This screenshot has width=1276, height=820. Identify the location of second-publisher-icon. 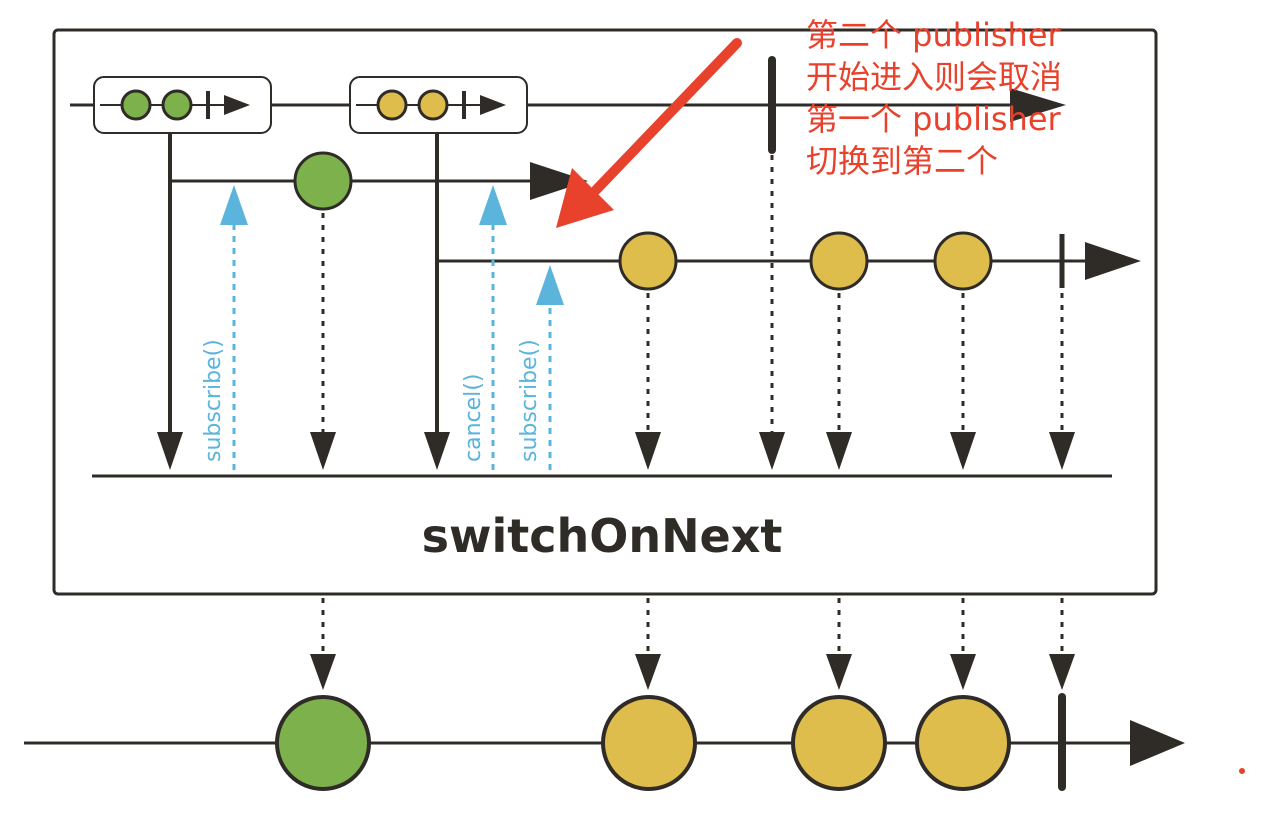
(438, 105).